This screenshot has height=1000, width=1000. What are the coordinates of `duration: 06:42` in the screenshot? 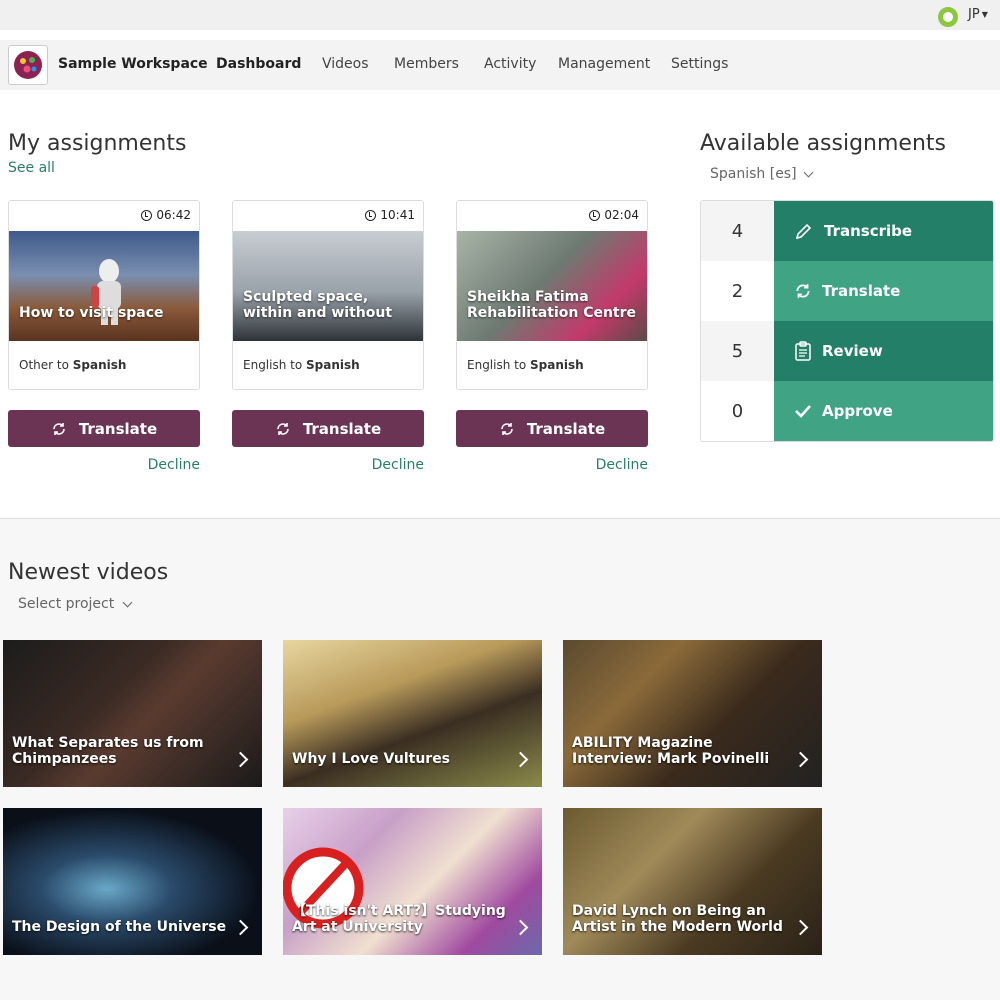 It's located at (166, 215).